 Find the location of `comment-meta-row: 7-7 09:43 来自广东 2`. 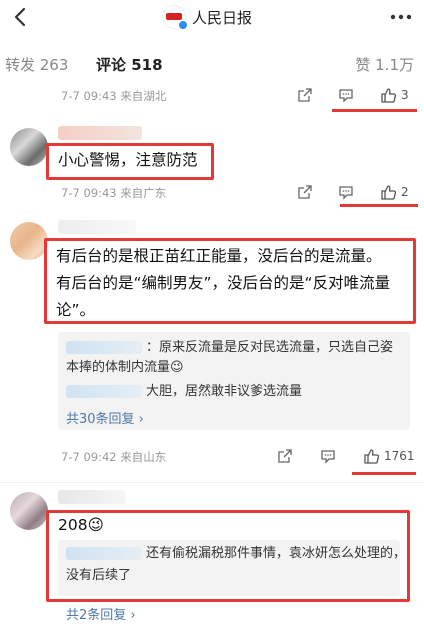

comment-meta-row: 7-7 09:43 来自广东 2 is located at coordinates (241, 192).